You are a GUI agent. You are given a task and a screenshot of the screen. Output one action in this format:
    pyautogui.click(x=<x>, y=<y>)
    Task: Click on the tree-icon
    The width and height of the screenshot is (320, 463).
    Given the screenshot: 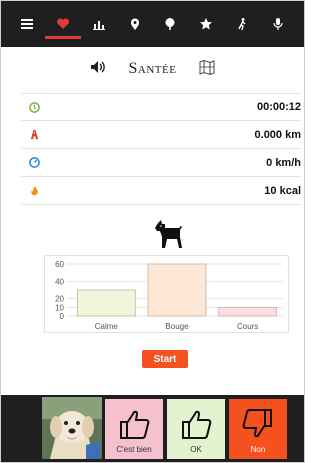 What is the action you would take?
    pyautogui.click(x=170, y=24)
    